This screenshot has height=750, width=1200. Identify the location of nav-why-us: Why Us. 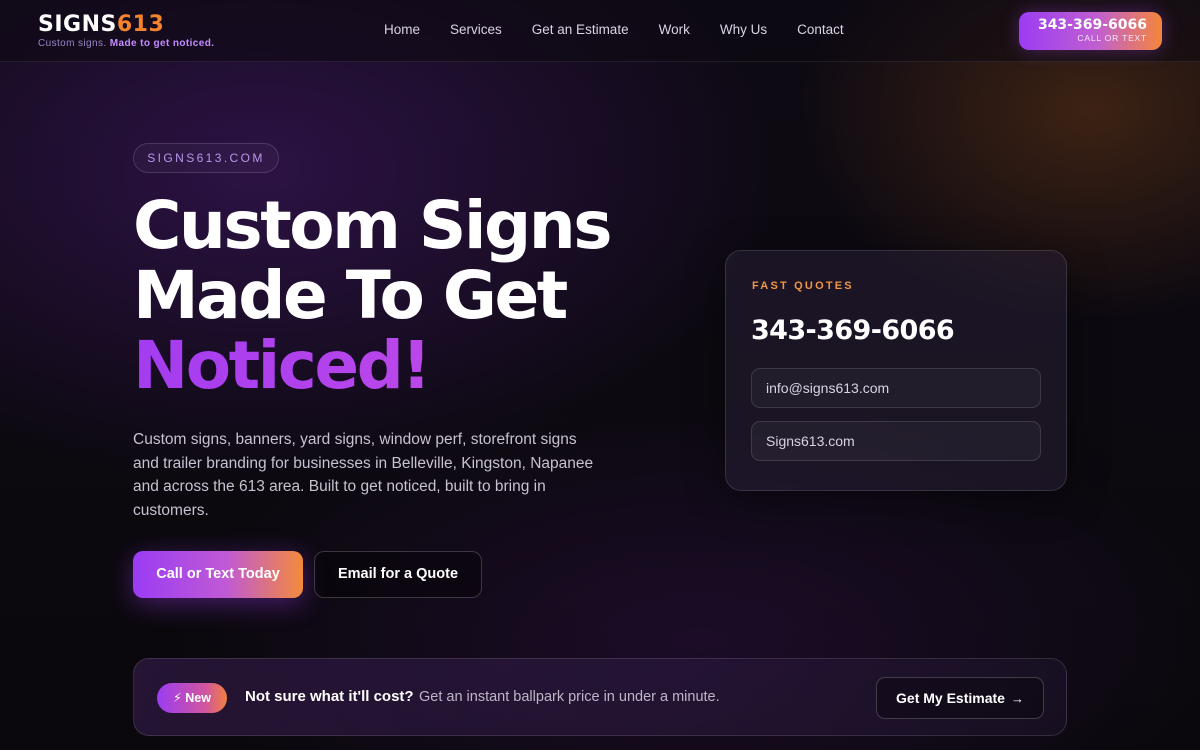
(743, 30).